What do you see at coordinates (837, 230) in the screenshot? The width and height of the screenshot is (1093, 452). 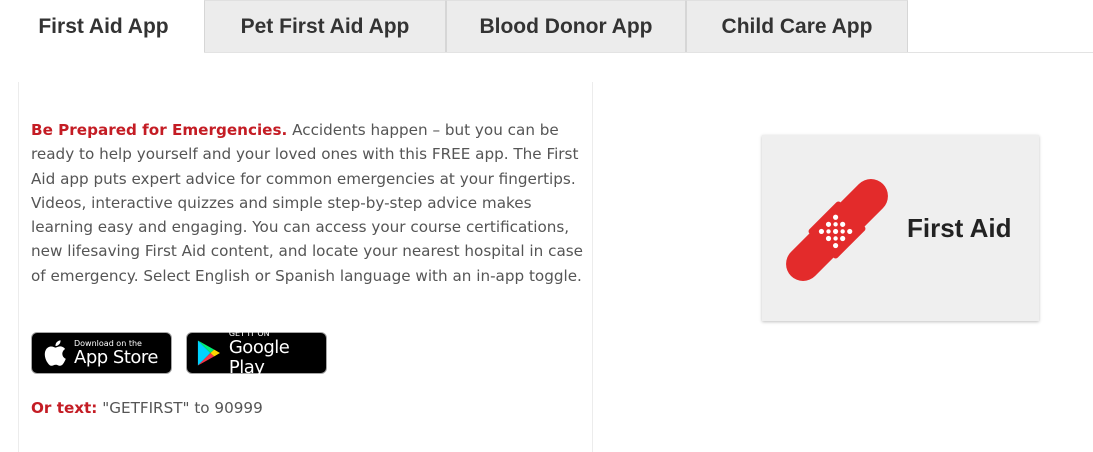 I see `bandage-icon` at bounding box center [837, 230].